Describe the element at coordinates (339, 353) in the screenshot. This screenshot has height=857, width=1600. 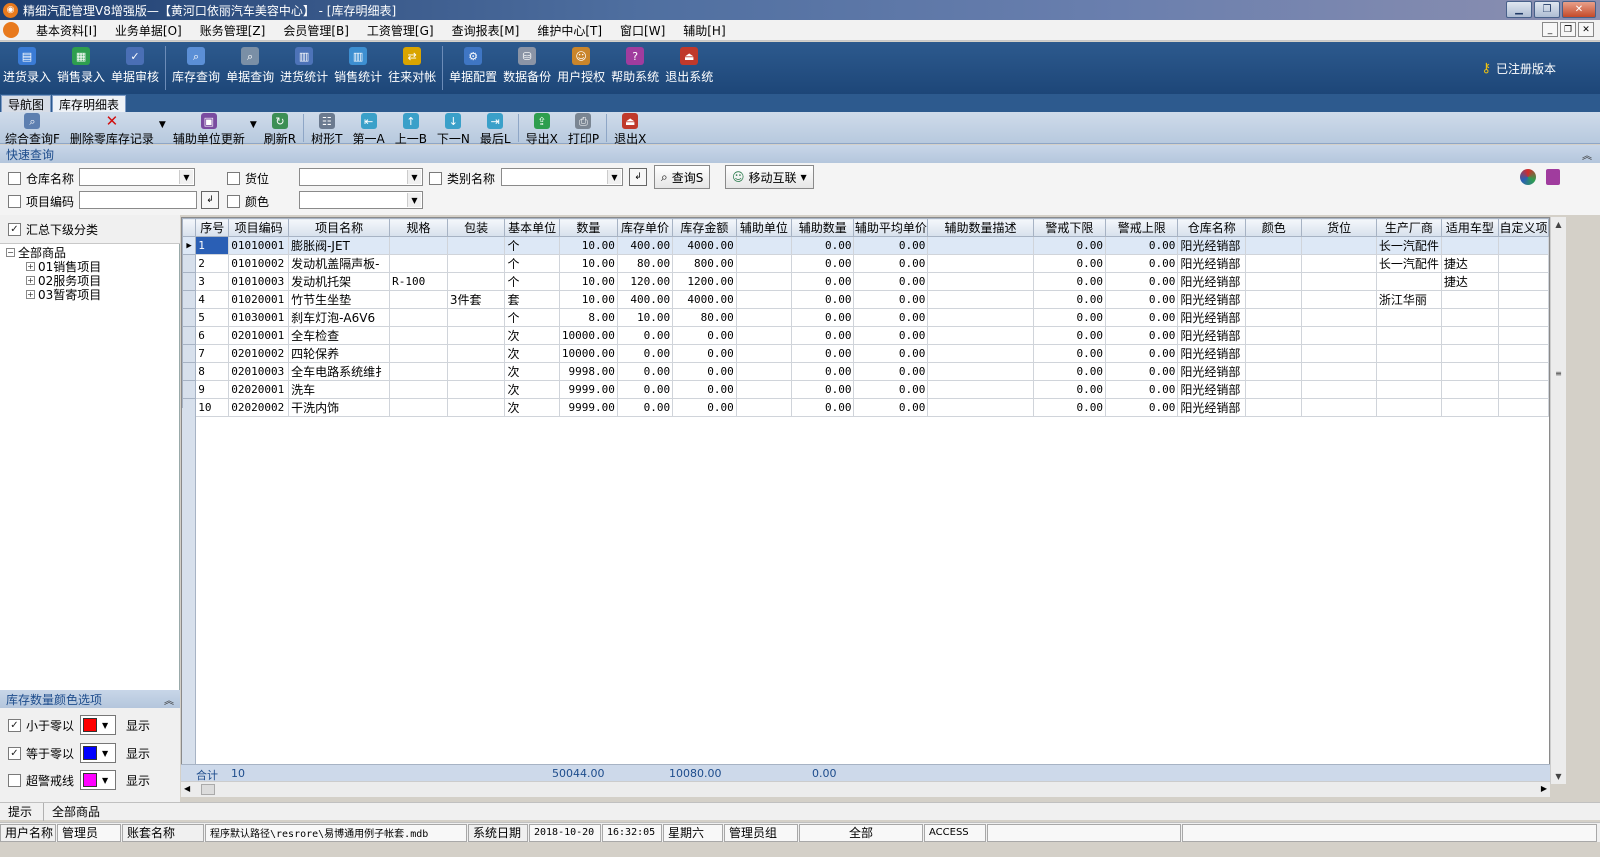
I see `cell-name: 四轮保养` at that location.